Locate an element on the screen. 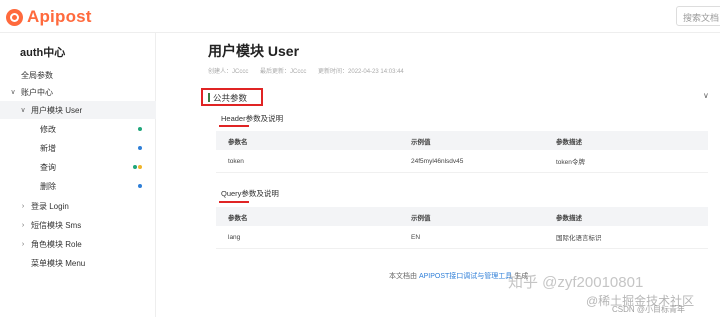 This screenshot has height=317, width=720. query-params-table: 参数名 示例值 参数描述 lang EN 国际化语言标识 is located at coordinates (462, 228).